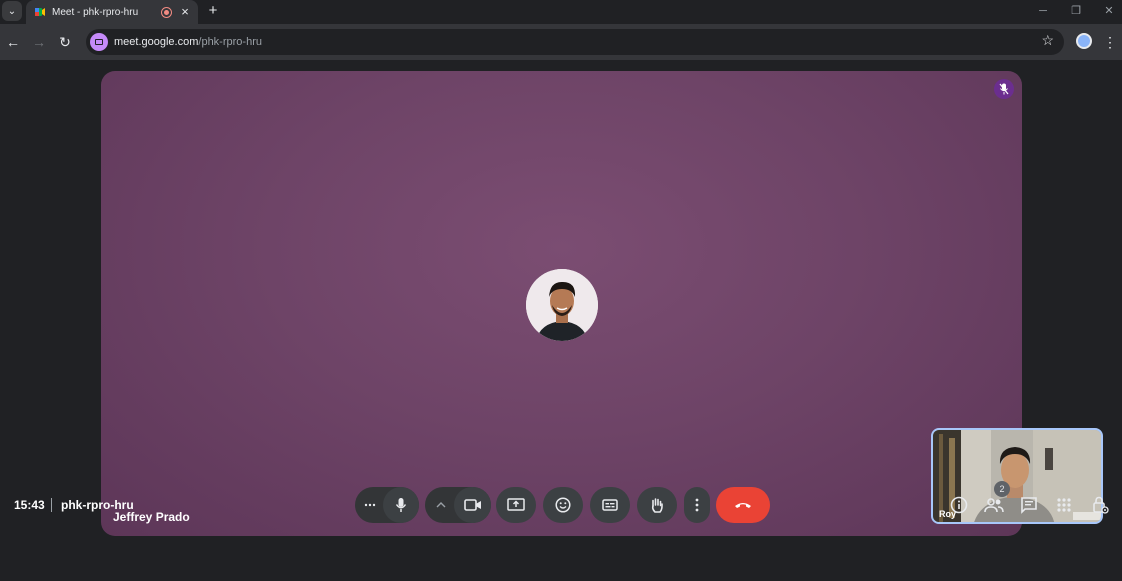 The width and height of the screenshot is (1122, 581). I want to click on people-icon, so click(994, 505).